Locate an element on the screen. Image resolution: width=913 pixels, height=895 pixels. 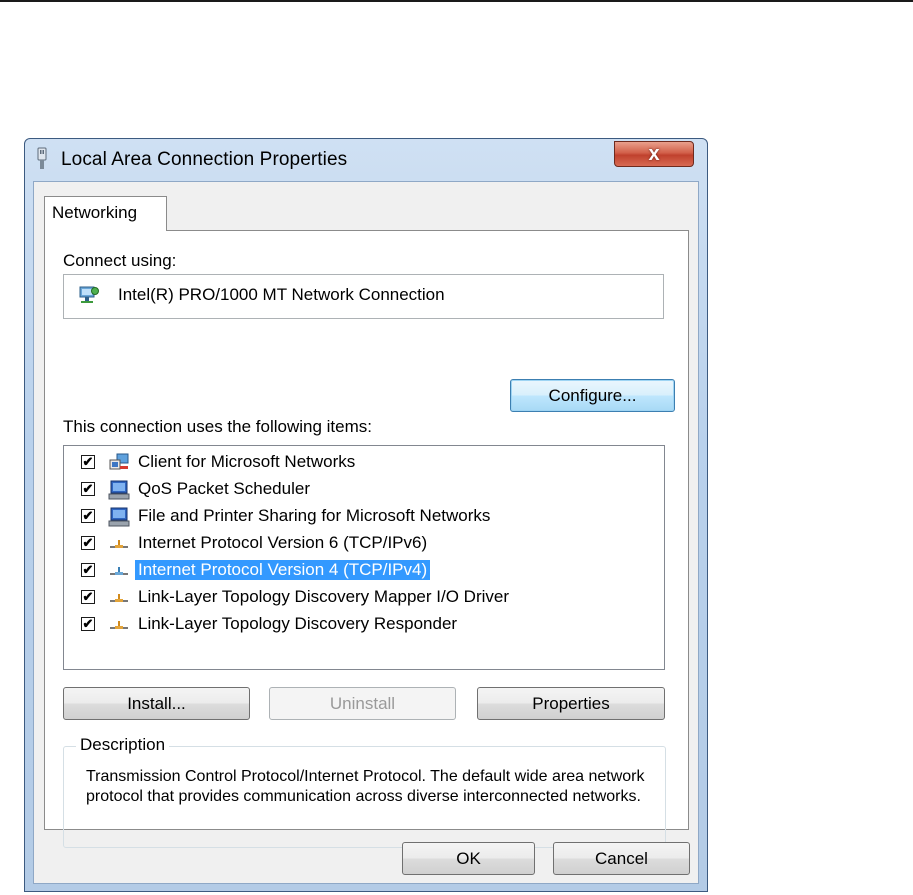
list-item-label: QoS Packet Scheduler is located at coordinates (224, 488).